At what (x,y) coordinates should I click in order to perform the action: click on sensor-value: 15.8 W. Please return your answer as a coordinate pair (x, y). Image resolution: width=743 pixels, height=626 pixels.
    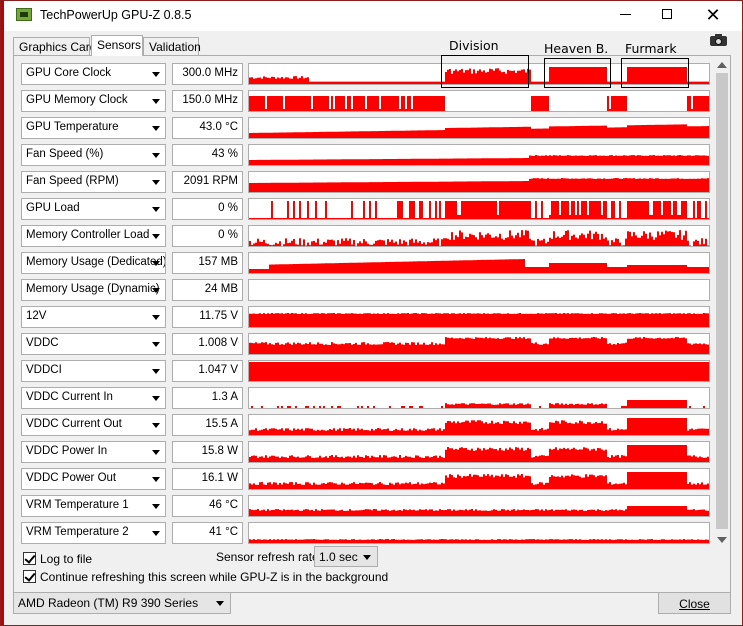
    Looking at the image, I should click on (207, 452).